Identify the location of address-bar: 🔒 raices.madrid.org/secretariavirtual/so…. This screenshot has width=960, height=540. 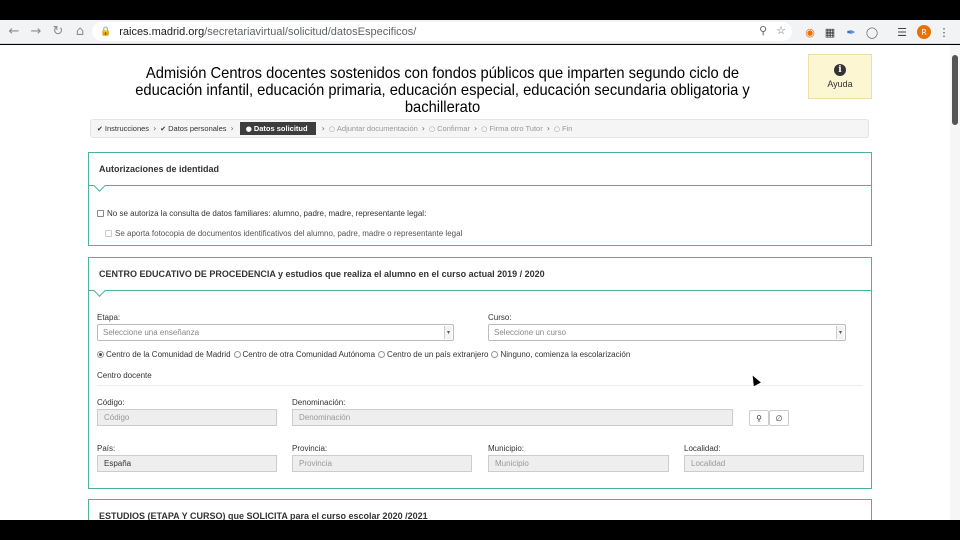
(442, 31).